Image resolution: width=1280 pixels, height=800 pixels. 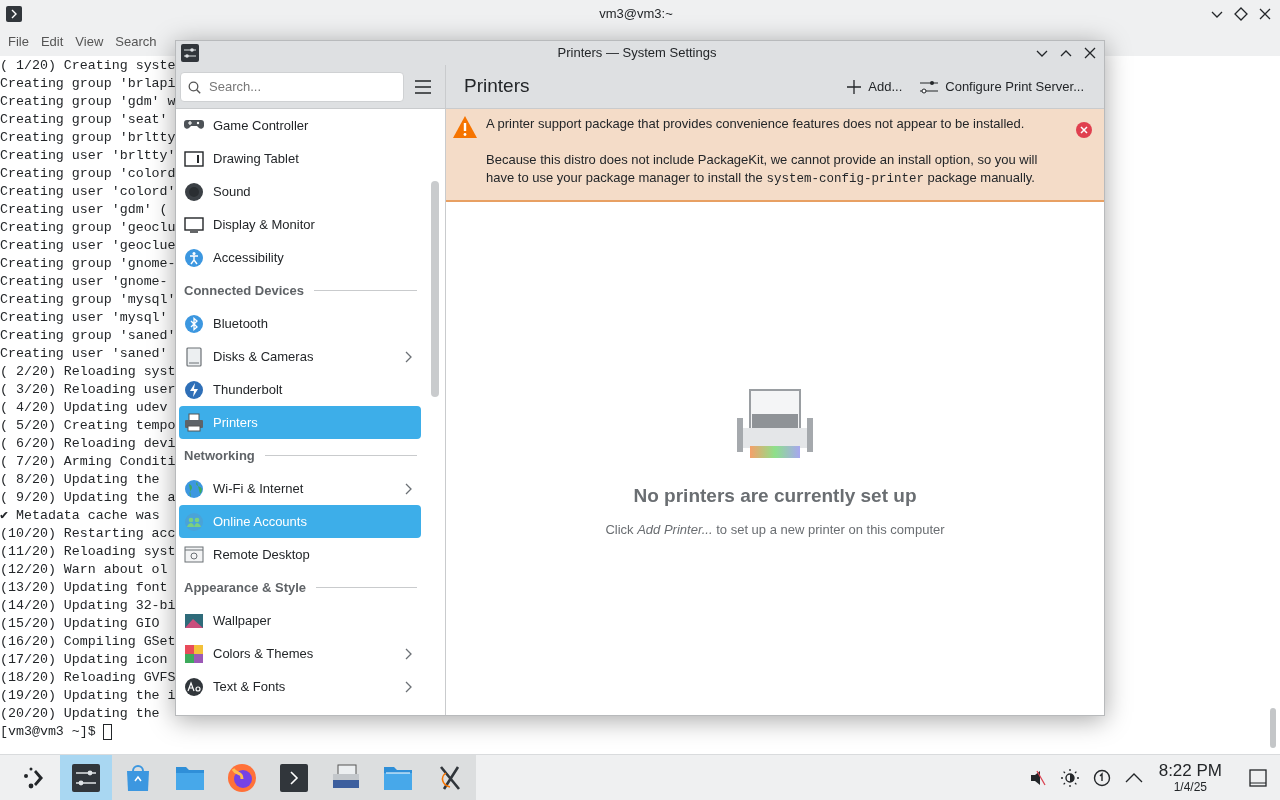 I want to click on terminal-line: Creating group 'gdm' w, so click(x=88, y=102).